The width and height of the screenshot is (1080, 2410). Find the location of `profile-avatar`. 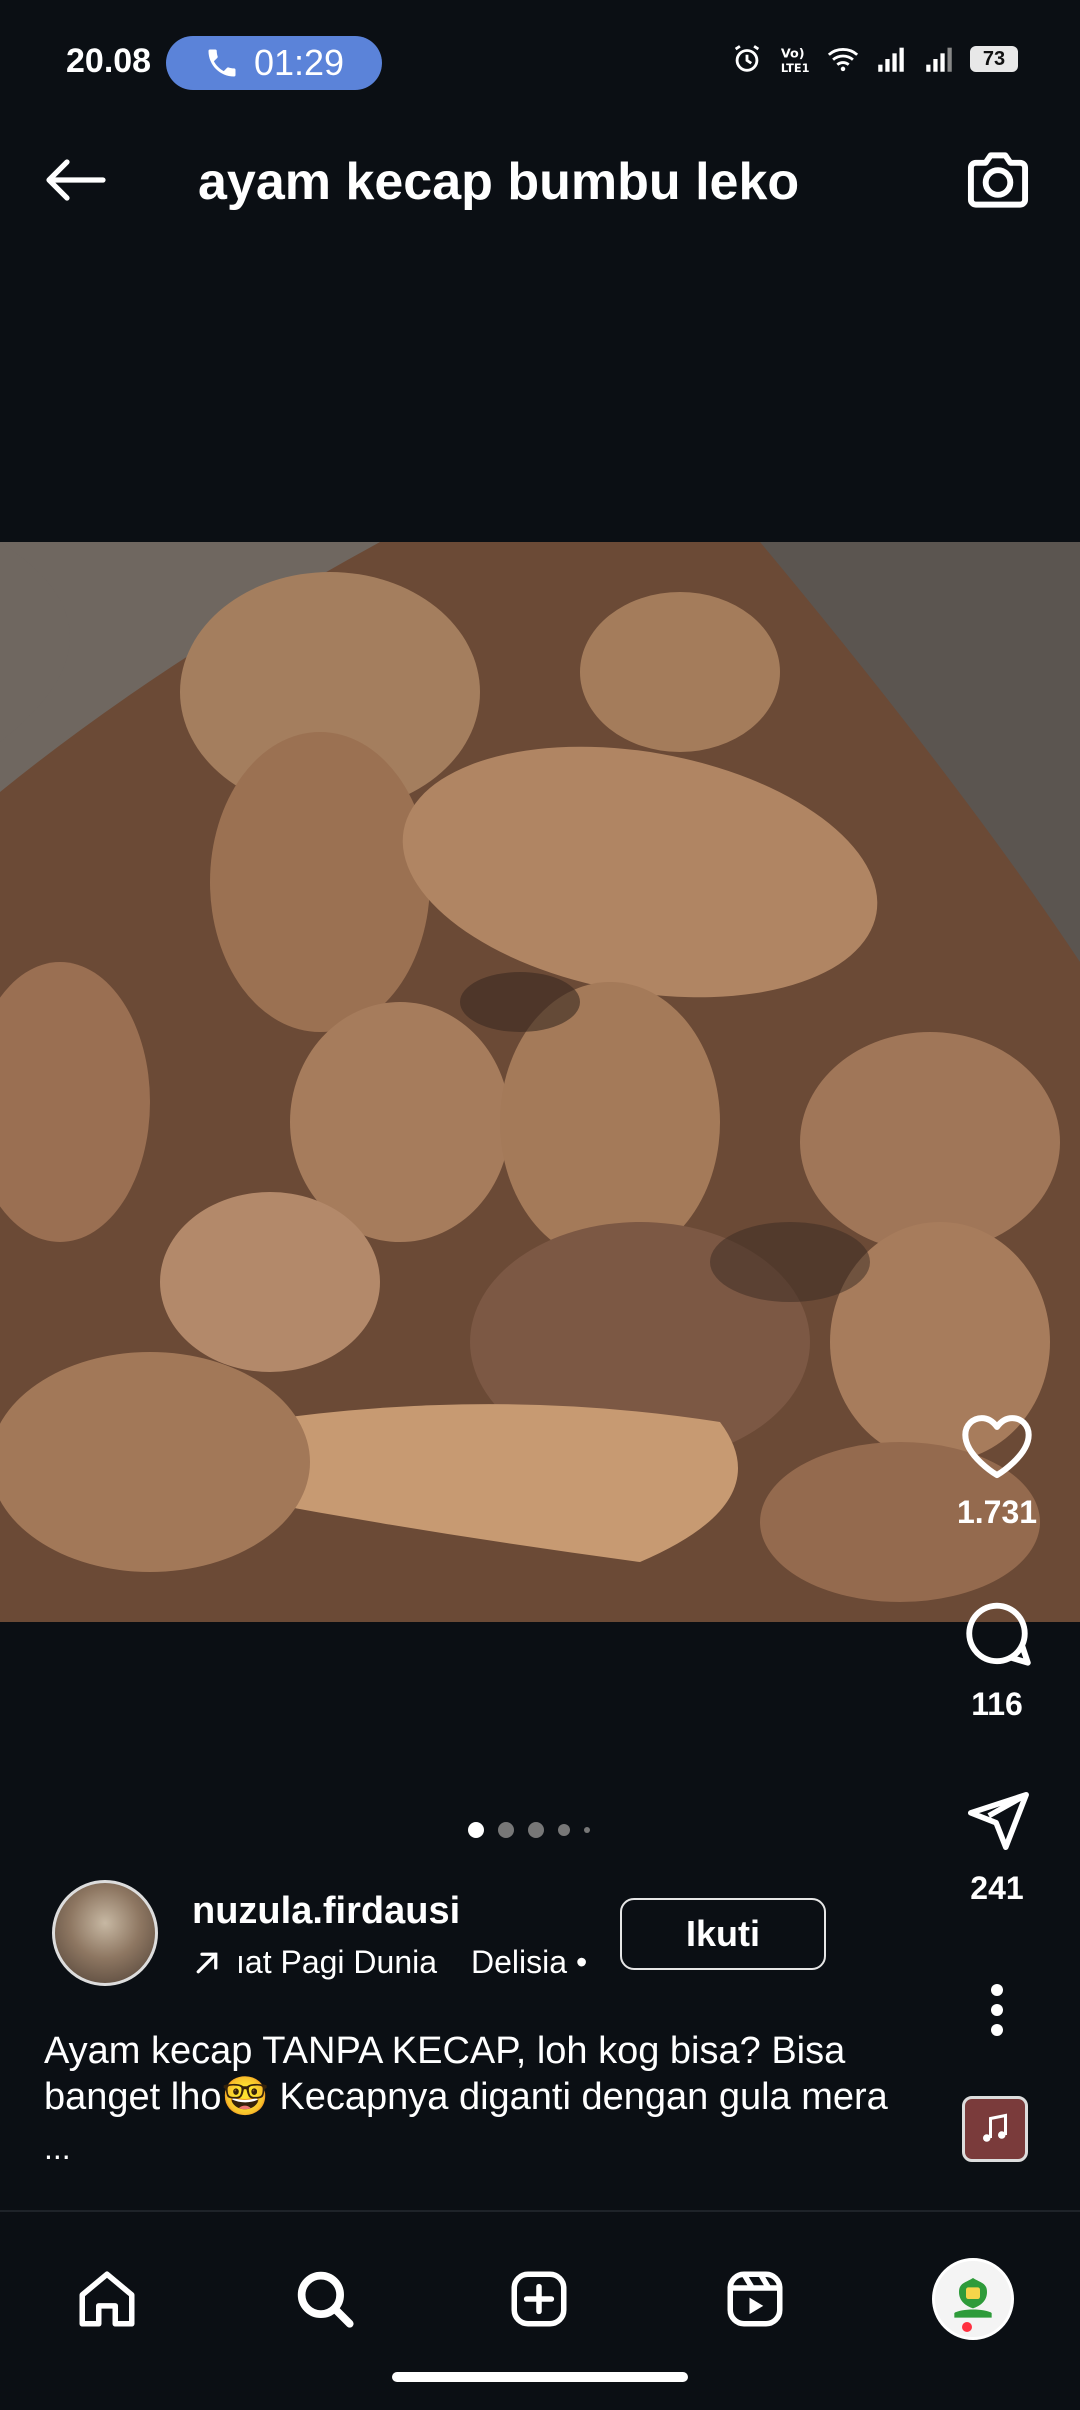

profile-avatar is located at coordinates (973, 2299).